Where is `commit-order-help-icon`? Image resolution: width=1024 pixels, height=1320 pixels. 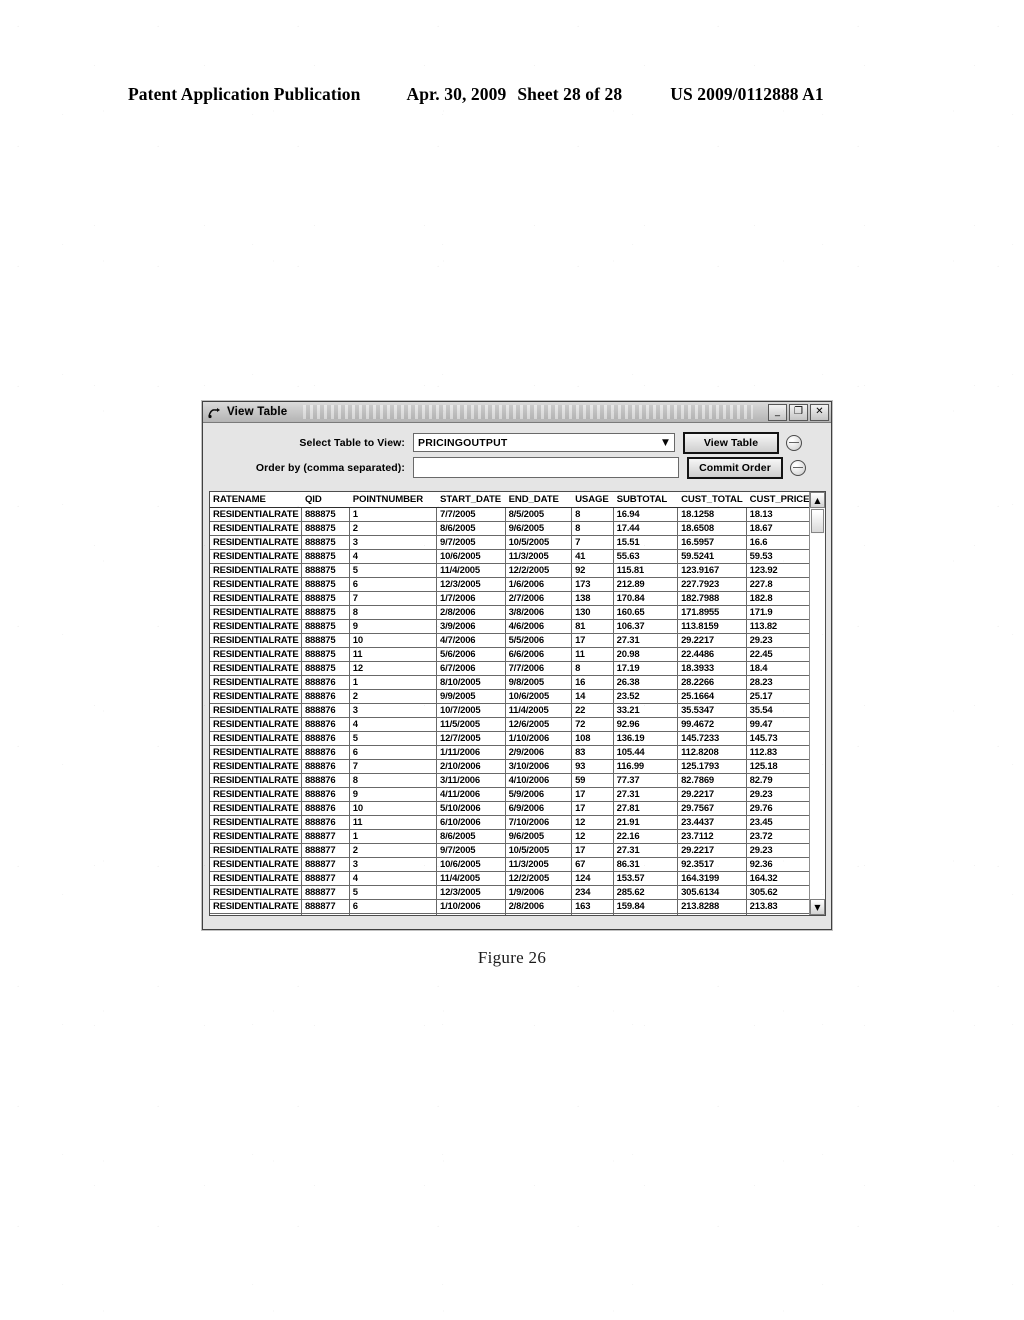
commit-order-help-icon is located at coordinates (798, 467).